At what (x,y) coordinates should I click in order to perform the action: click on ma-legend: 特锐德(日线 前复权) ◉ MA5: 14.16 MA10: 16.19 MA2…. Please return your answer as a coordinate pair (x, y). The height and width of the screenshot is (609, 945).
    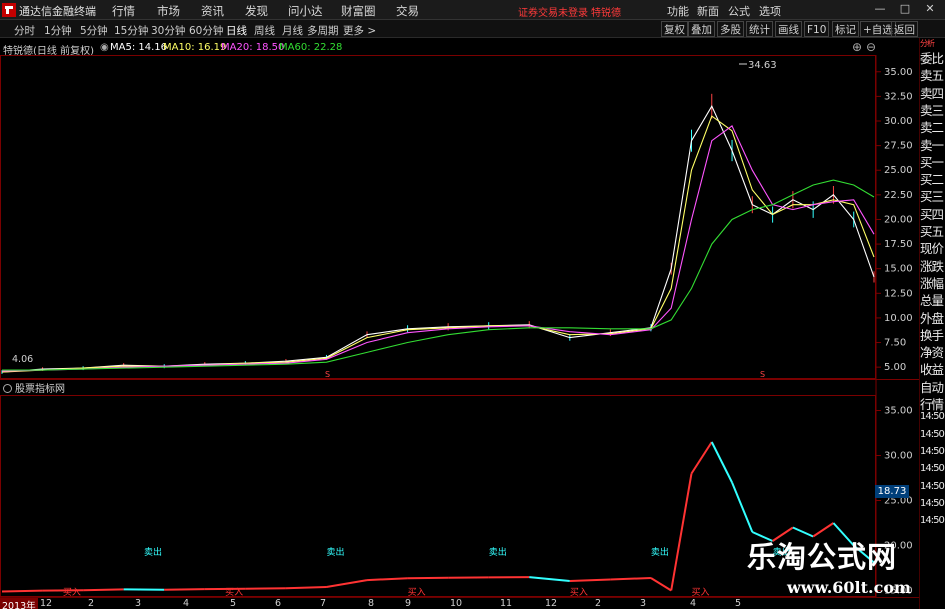
    Looking at the image, I should click on (438, 48).